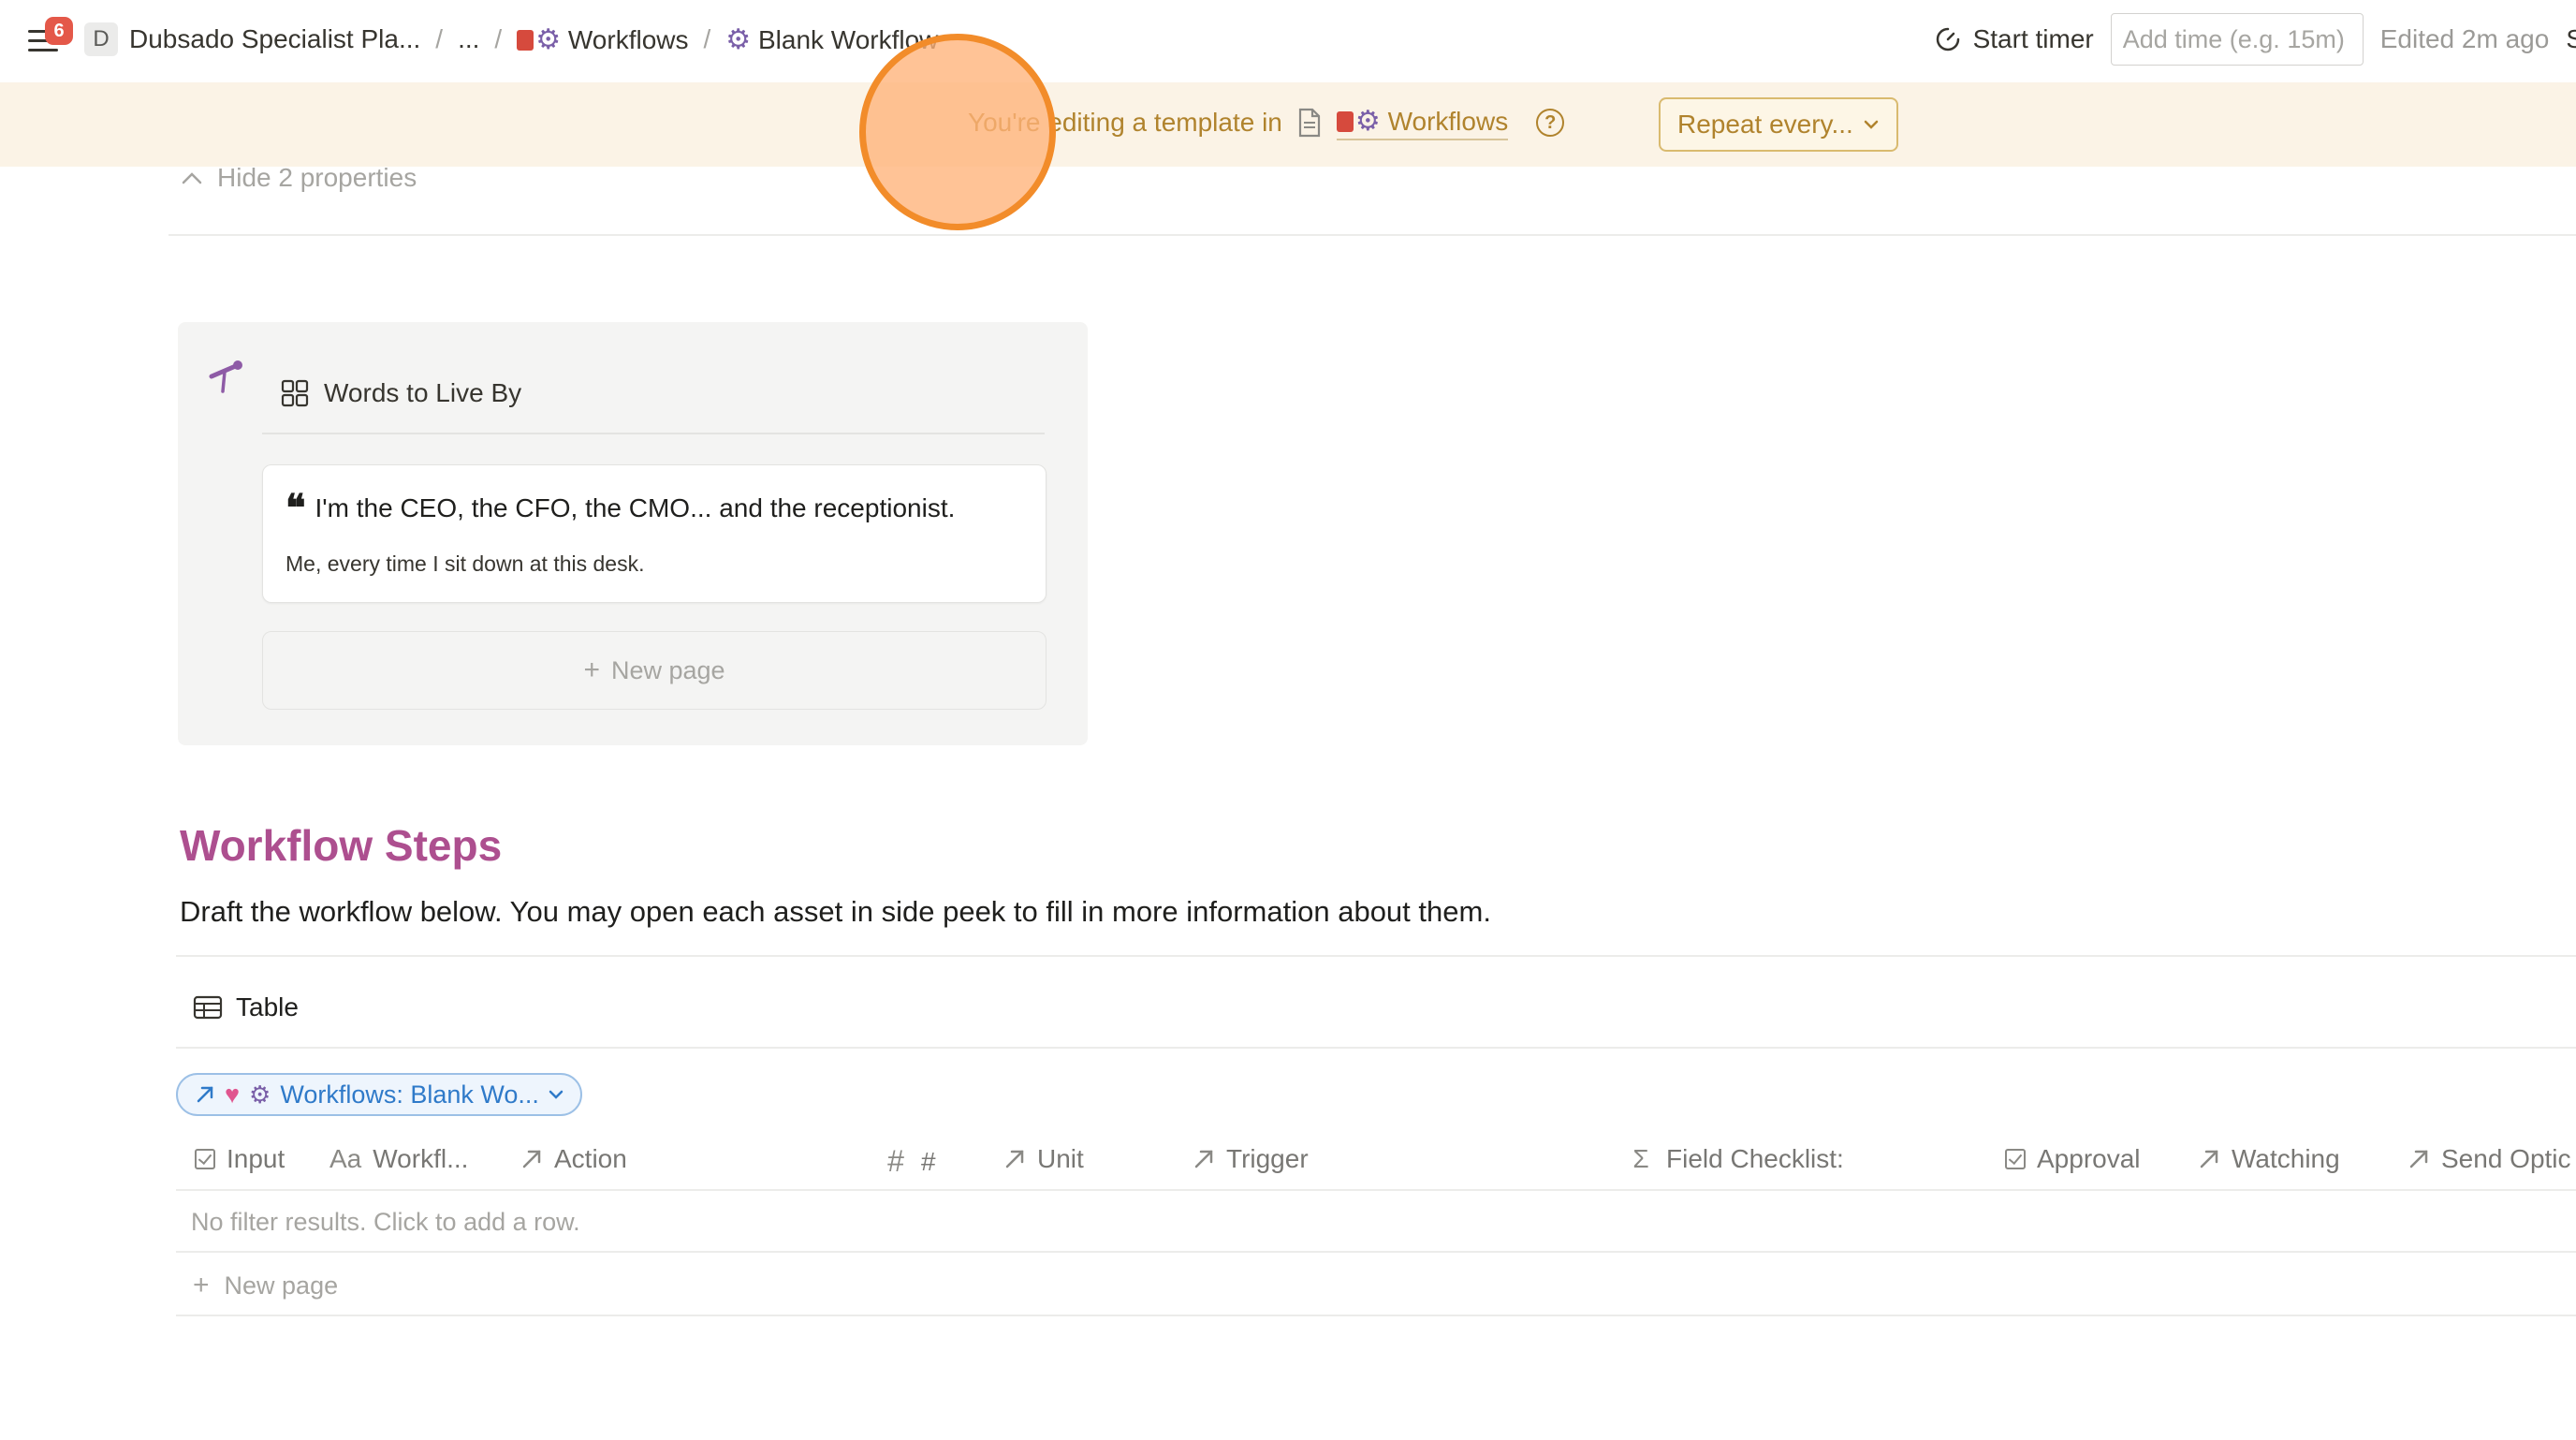  What do you see at coordinates (667, 669) in the screenshot?
I see `gallery-new-page-label: New page` at bounding box center [667, 669].